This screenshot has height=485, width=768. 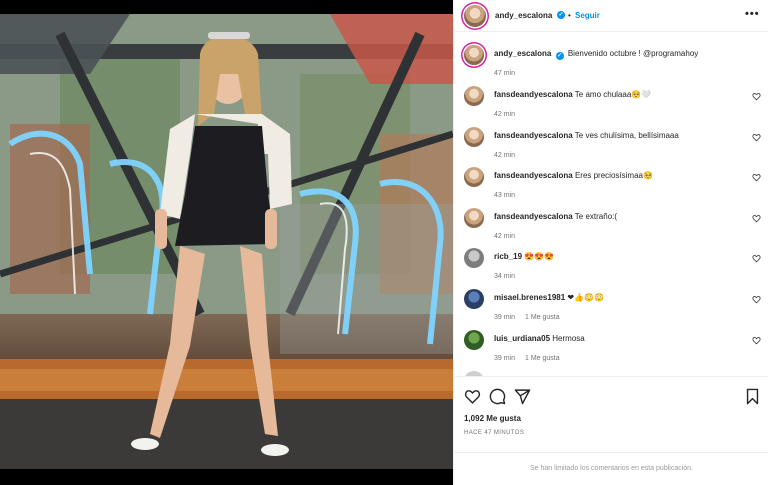 I want to click on likes-count: 1,092 Me gusta, so click(x=492, y=418).